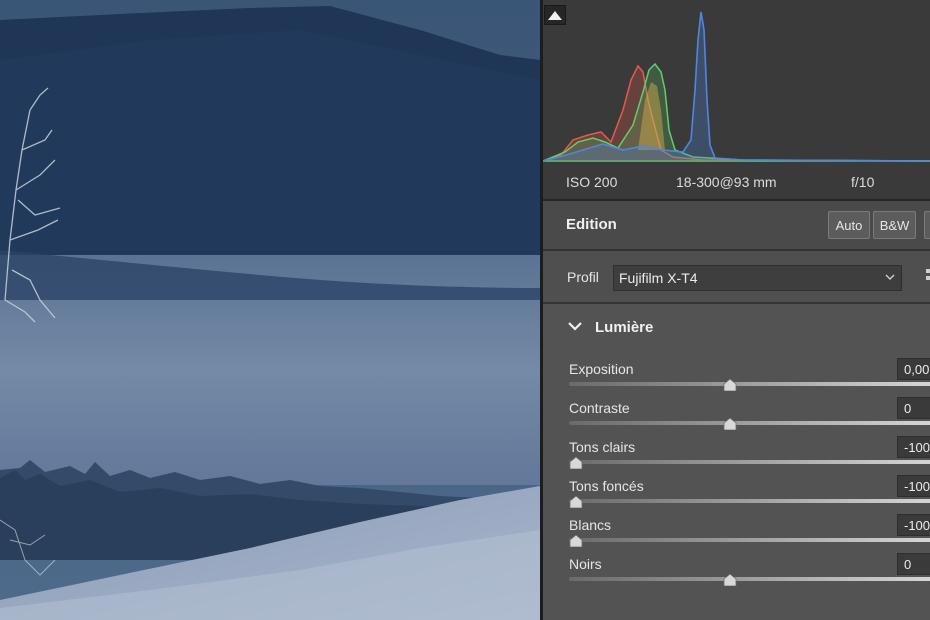 This screenshot has width=930, height=620. I want to click on slider-highlights: Tons clairs -100, so click(736, 457).